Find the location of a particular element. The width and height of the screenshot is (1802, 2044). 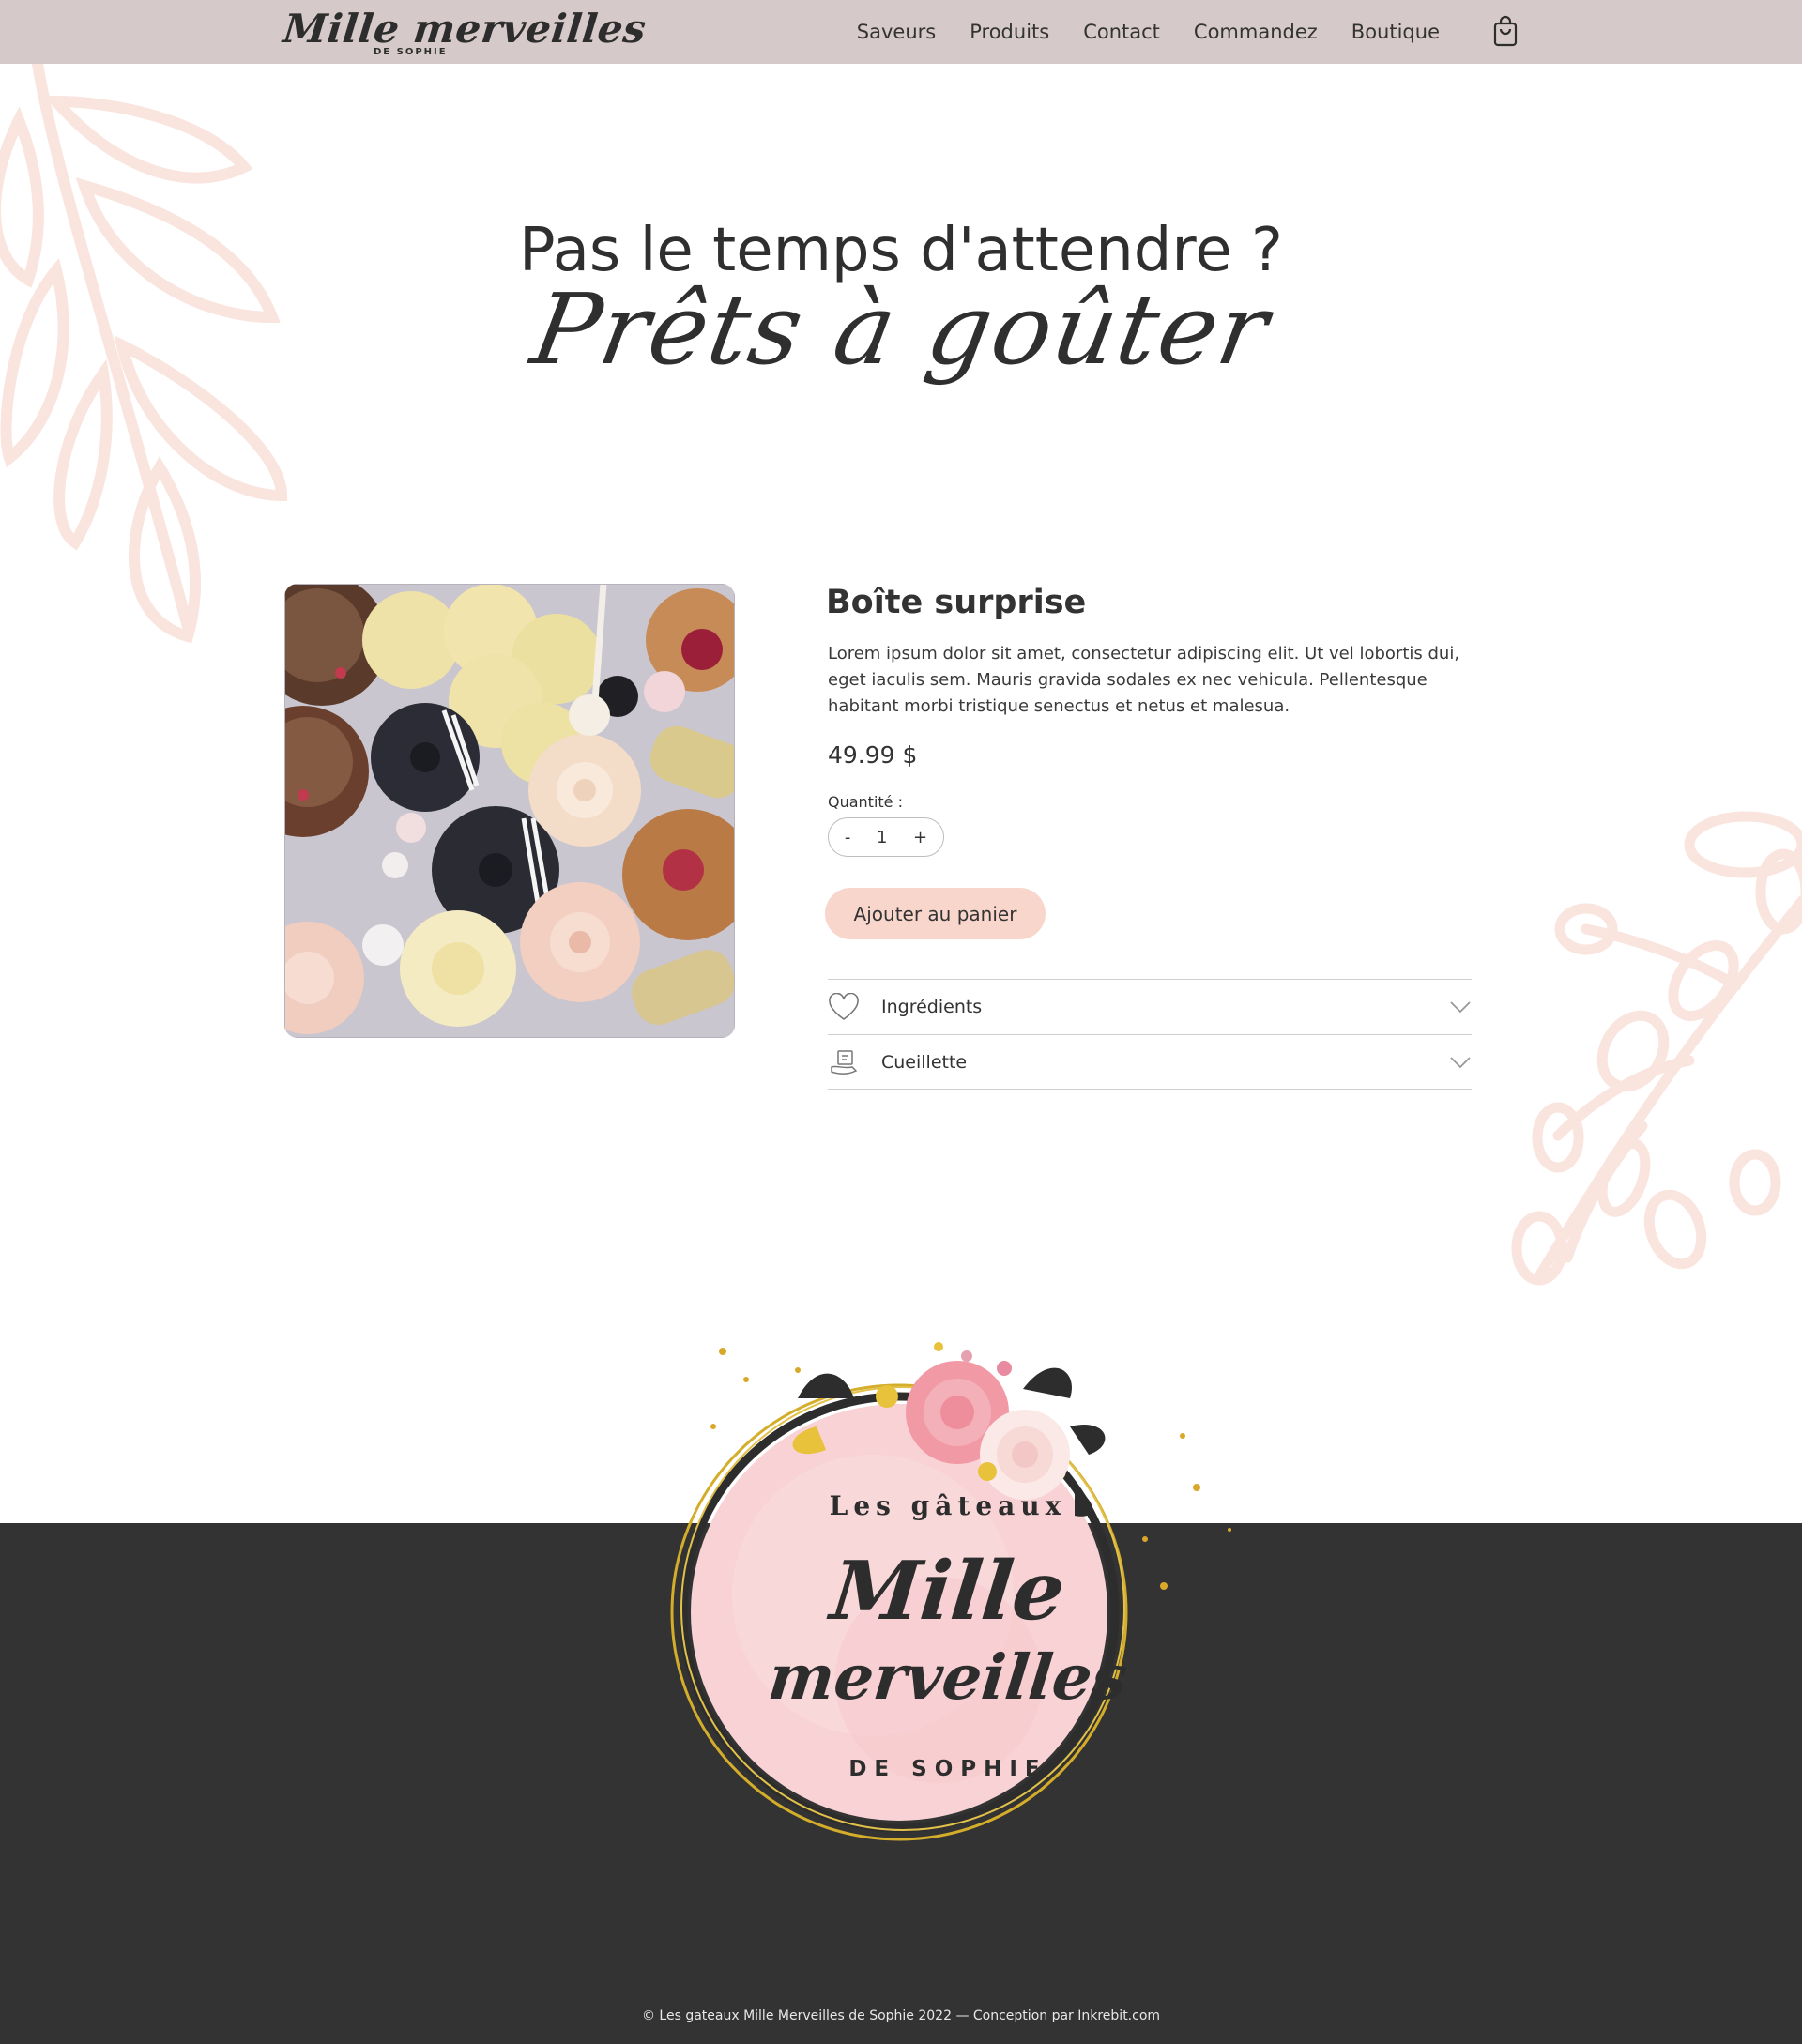

berry-decoration-right is located at coordinates (1657, 1048).